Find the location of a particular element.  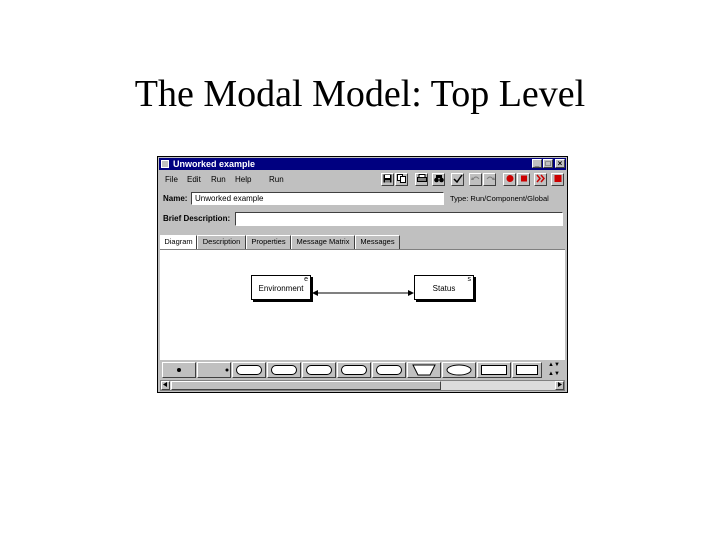

brief-description-label: Brief Description: is located at coordinates (197, 218).